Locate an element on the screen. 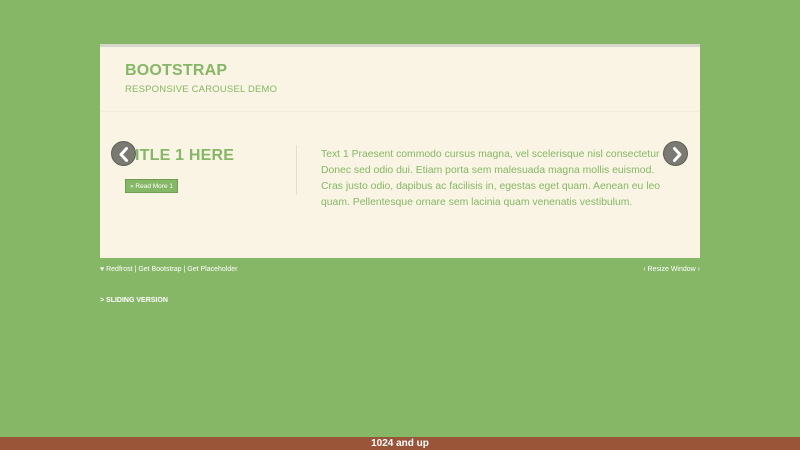 Image resolution: width=800 pixels, height=450 pixels. slide-title: TITLE 1 HERE is located at coordinates (180, 155).